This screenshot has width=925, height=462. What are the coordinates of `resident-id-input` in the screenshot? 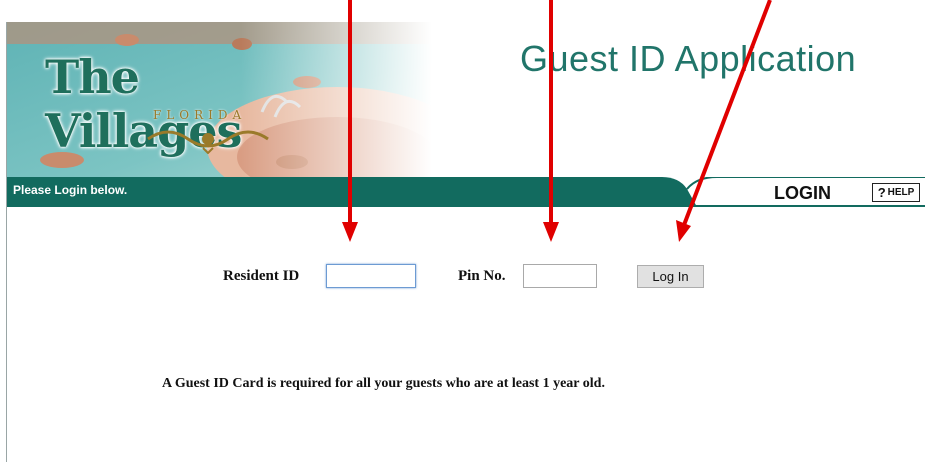 It's located at (371, 276).